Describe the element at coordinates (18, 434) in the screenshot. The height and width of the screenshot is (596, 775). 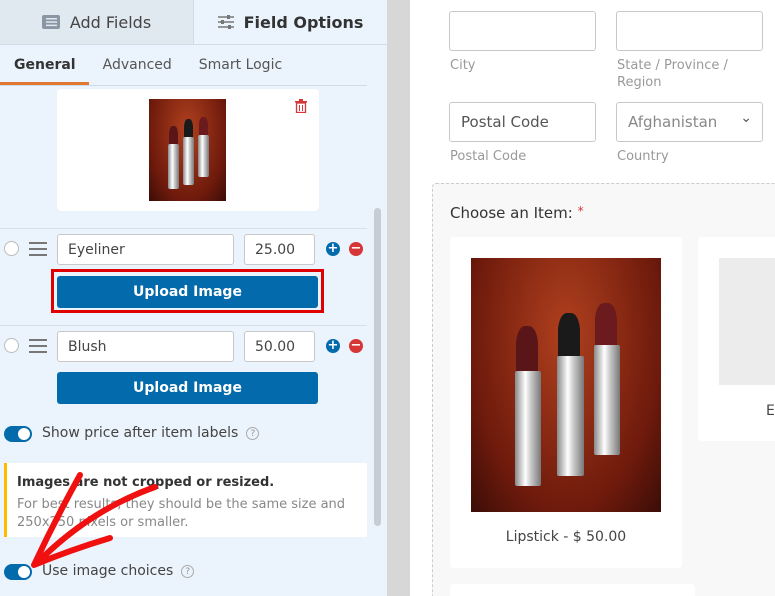
I see `show-price-toggle` at that location.